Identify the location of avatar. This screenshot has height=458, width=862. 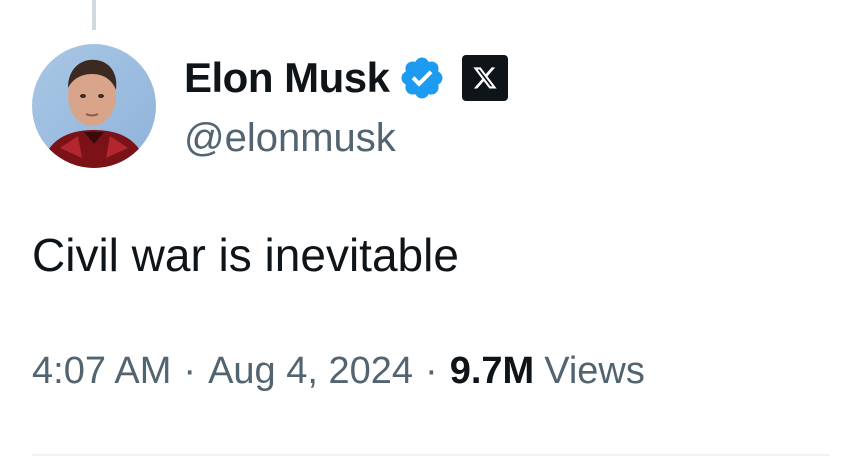
(94, 106).